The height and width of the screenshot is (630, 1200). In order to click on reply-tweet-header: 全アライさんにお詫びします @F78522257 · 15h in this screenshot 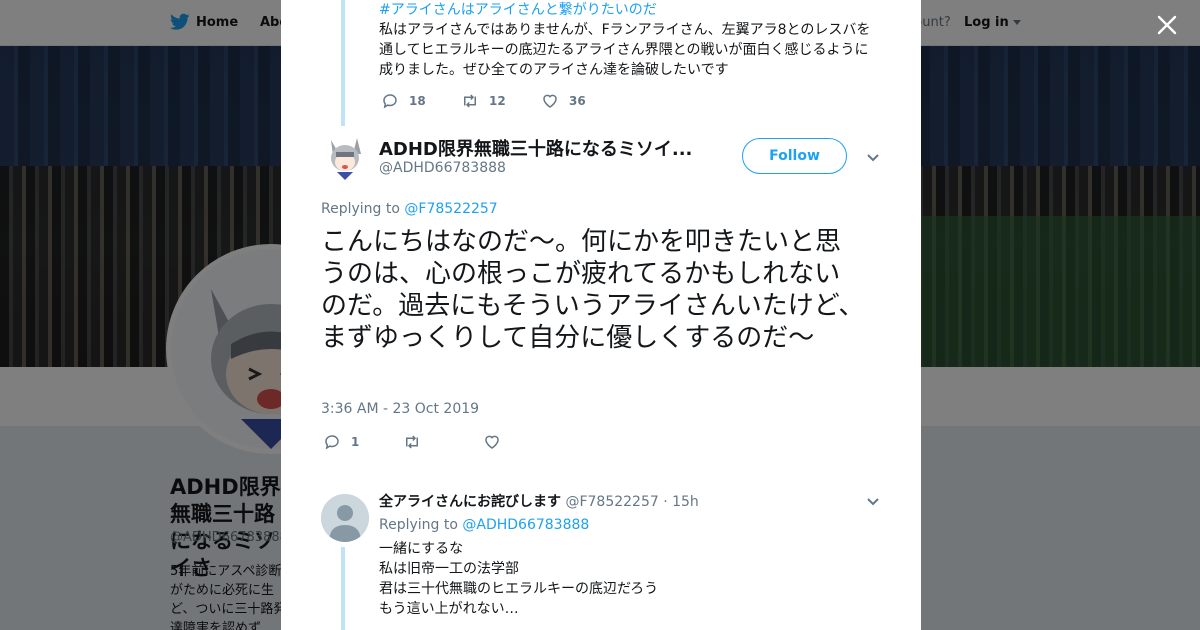, I will do `click(539, 501)`.